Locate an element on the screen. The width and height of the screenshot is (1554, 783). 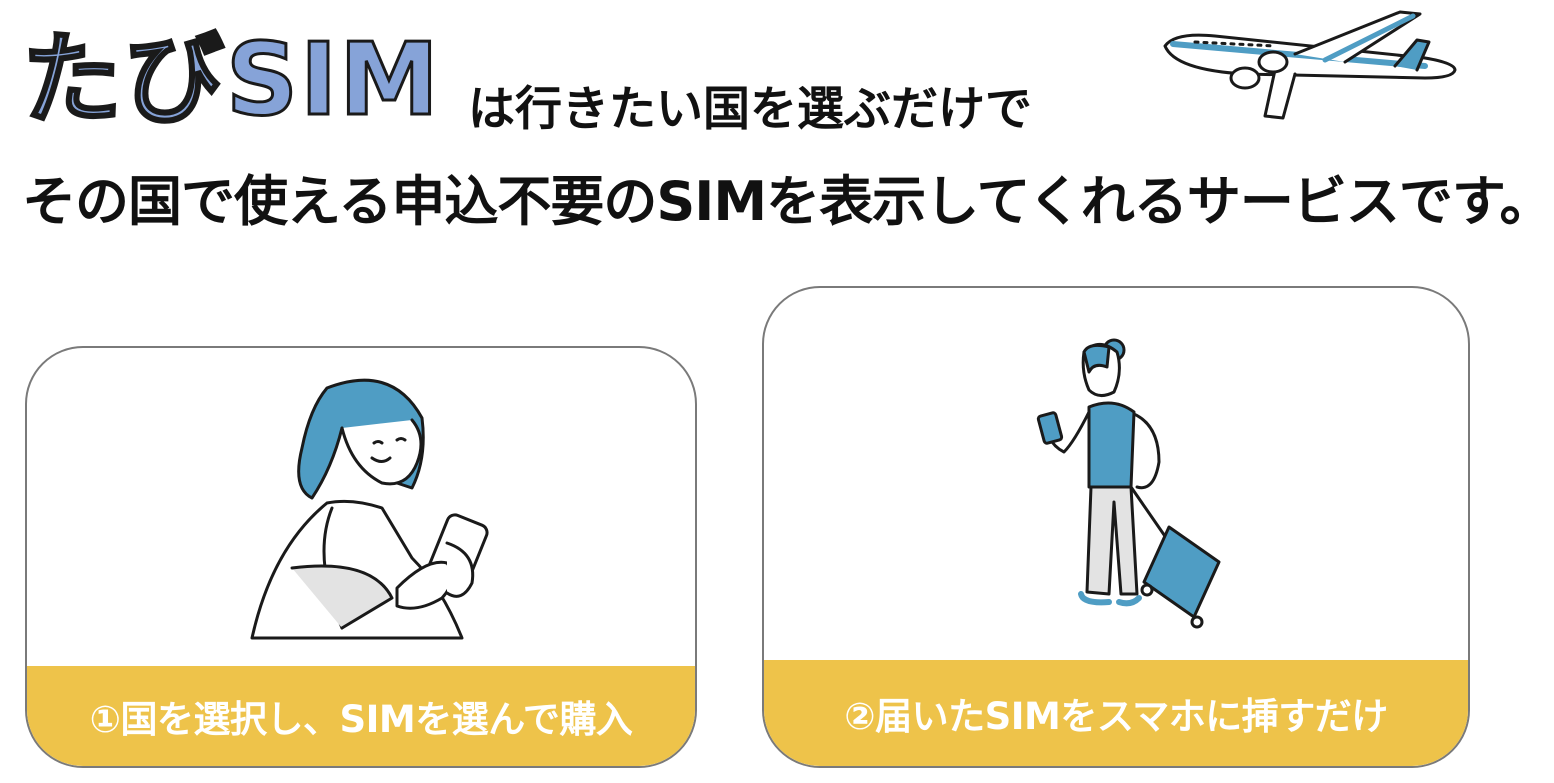
step-2-label: ②届いたSIMをスマホに挿すだけ is located at coordinates (1116, 716).